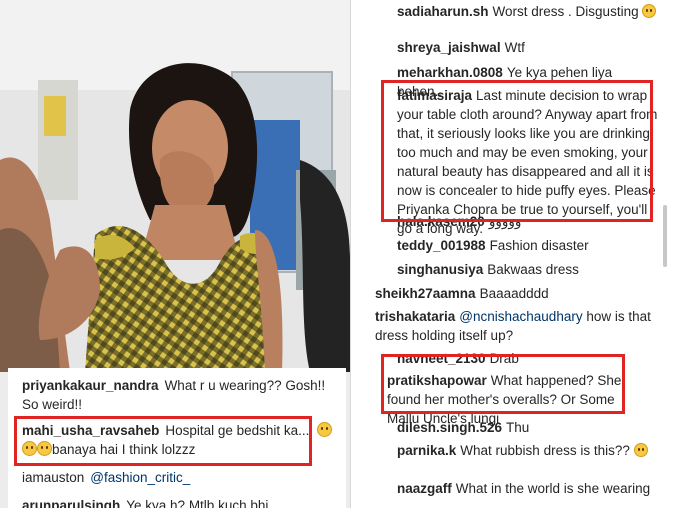  I want to click on comment-username: teddy_001988, so click(441, 245).